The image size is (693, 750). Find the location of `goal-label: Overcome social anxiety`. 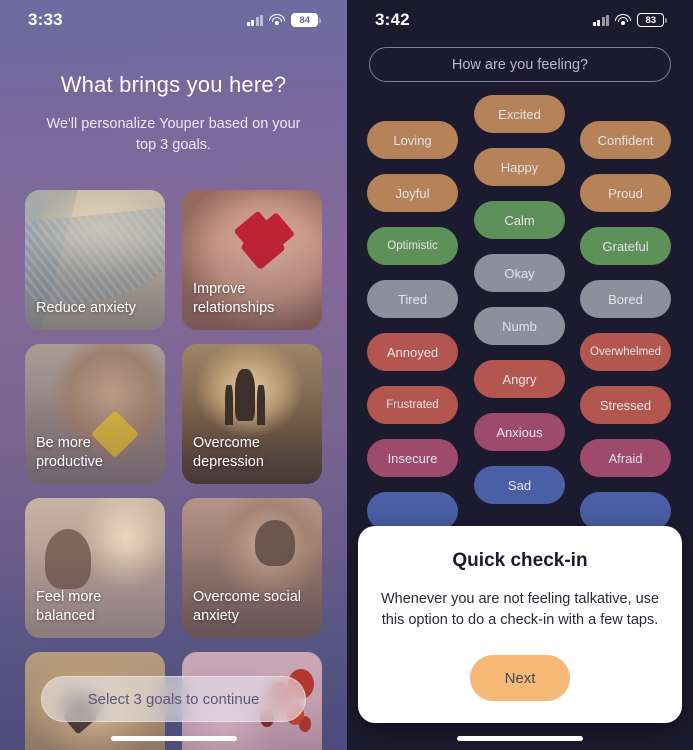

goal-label: Overcome social anxiety is located at coordinates (247, 606).